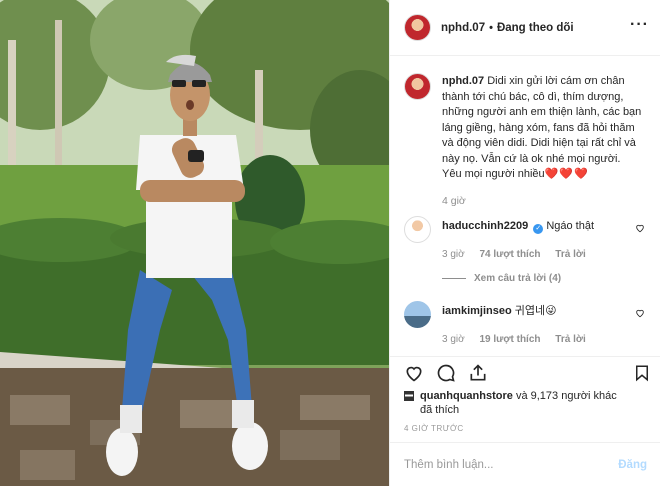  I want to click on avatar, so click(417, 27).